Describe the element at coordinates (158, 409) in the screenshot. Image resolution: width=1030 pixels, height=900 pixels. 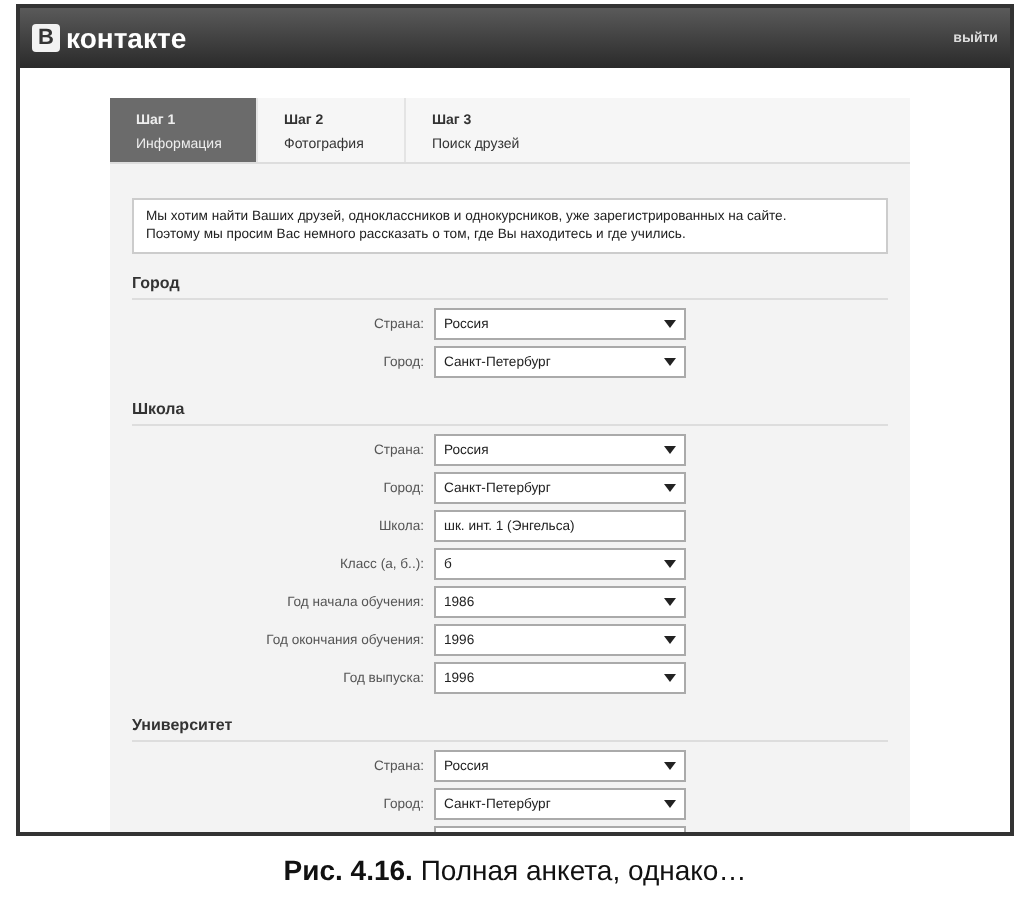
I see `section-heading: Школа` at that location.